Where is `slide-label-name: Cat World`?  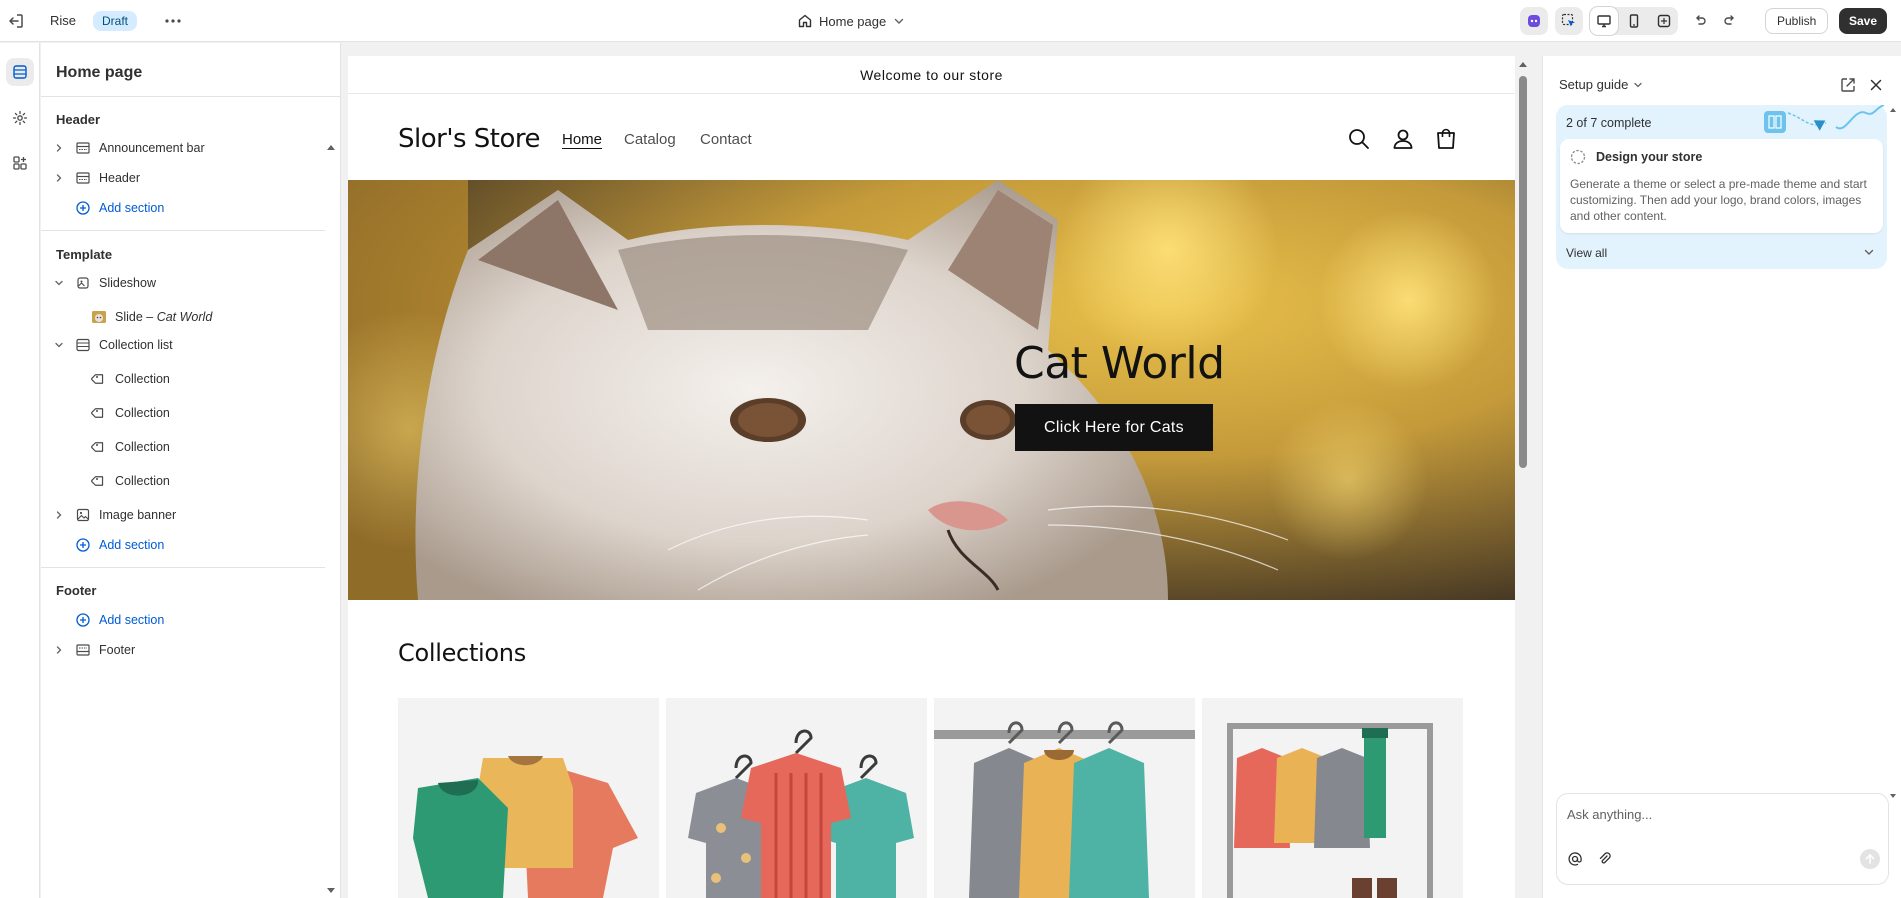
slide-label-name: Cat World is located at coordinates (184, 317).